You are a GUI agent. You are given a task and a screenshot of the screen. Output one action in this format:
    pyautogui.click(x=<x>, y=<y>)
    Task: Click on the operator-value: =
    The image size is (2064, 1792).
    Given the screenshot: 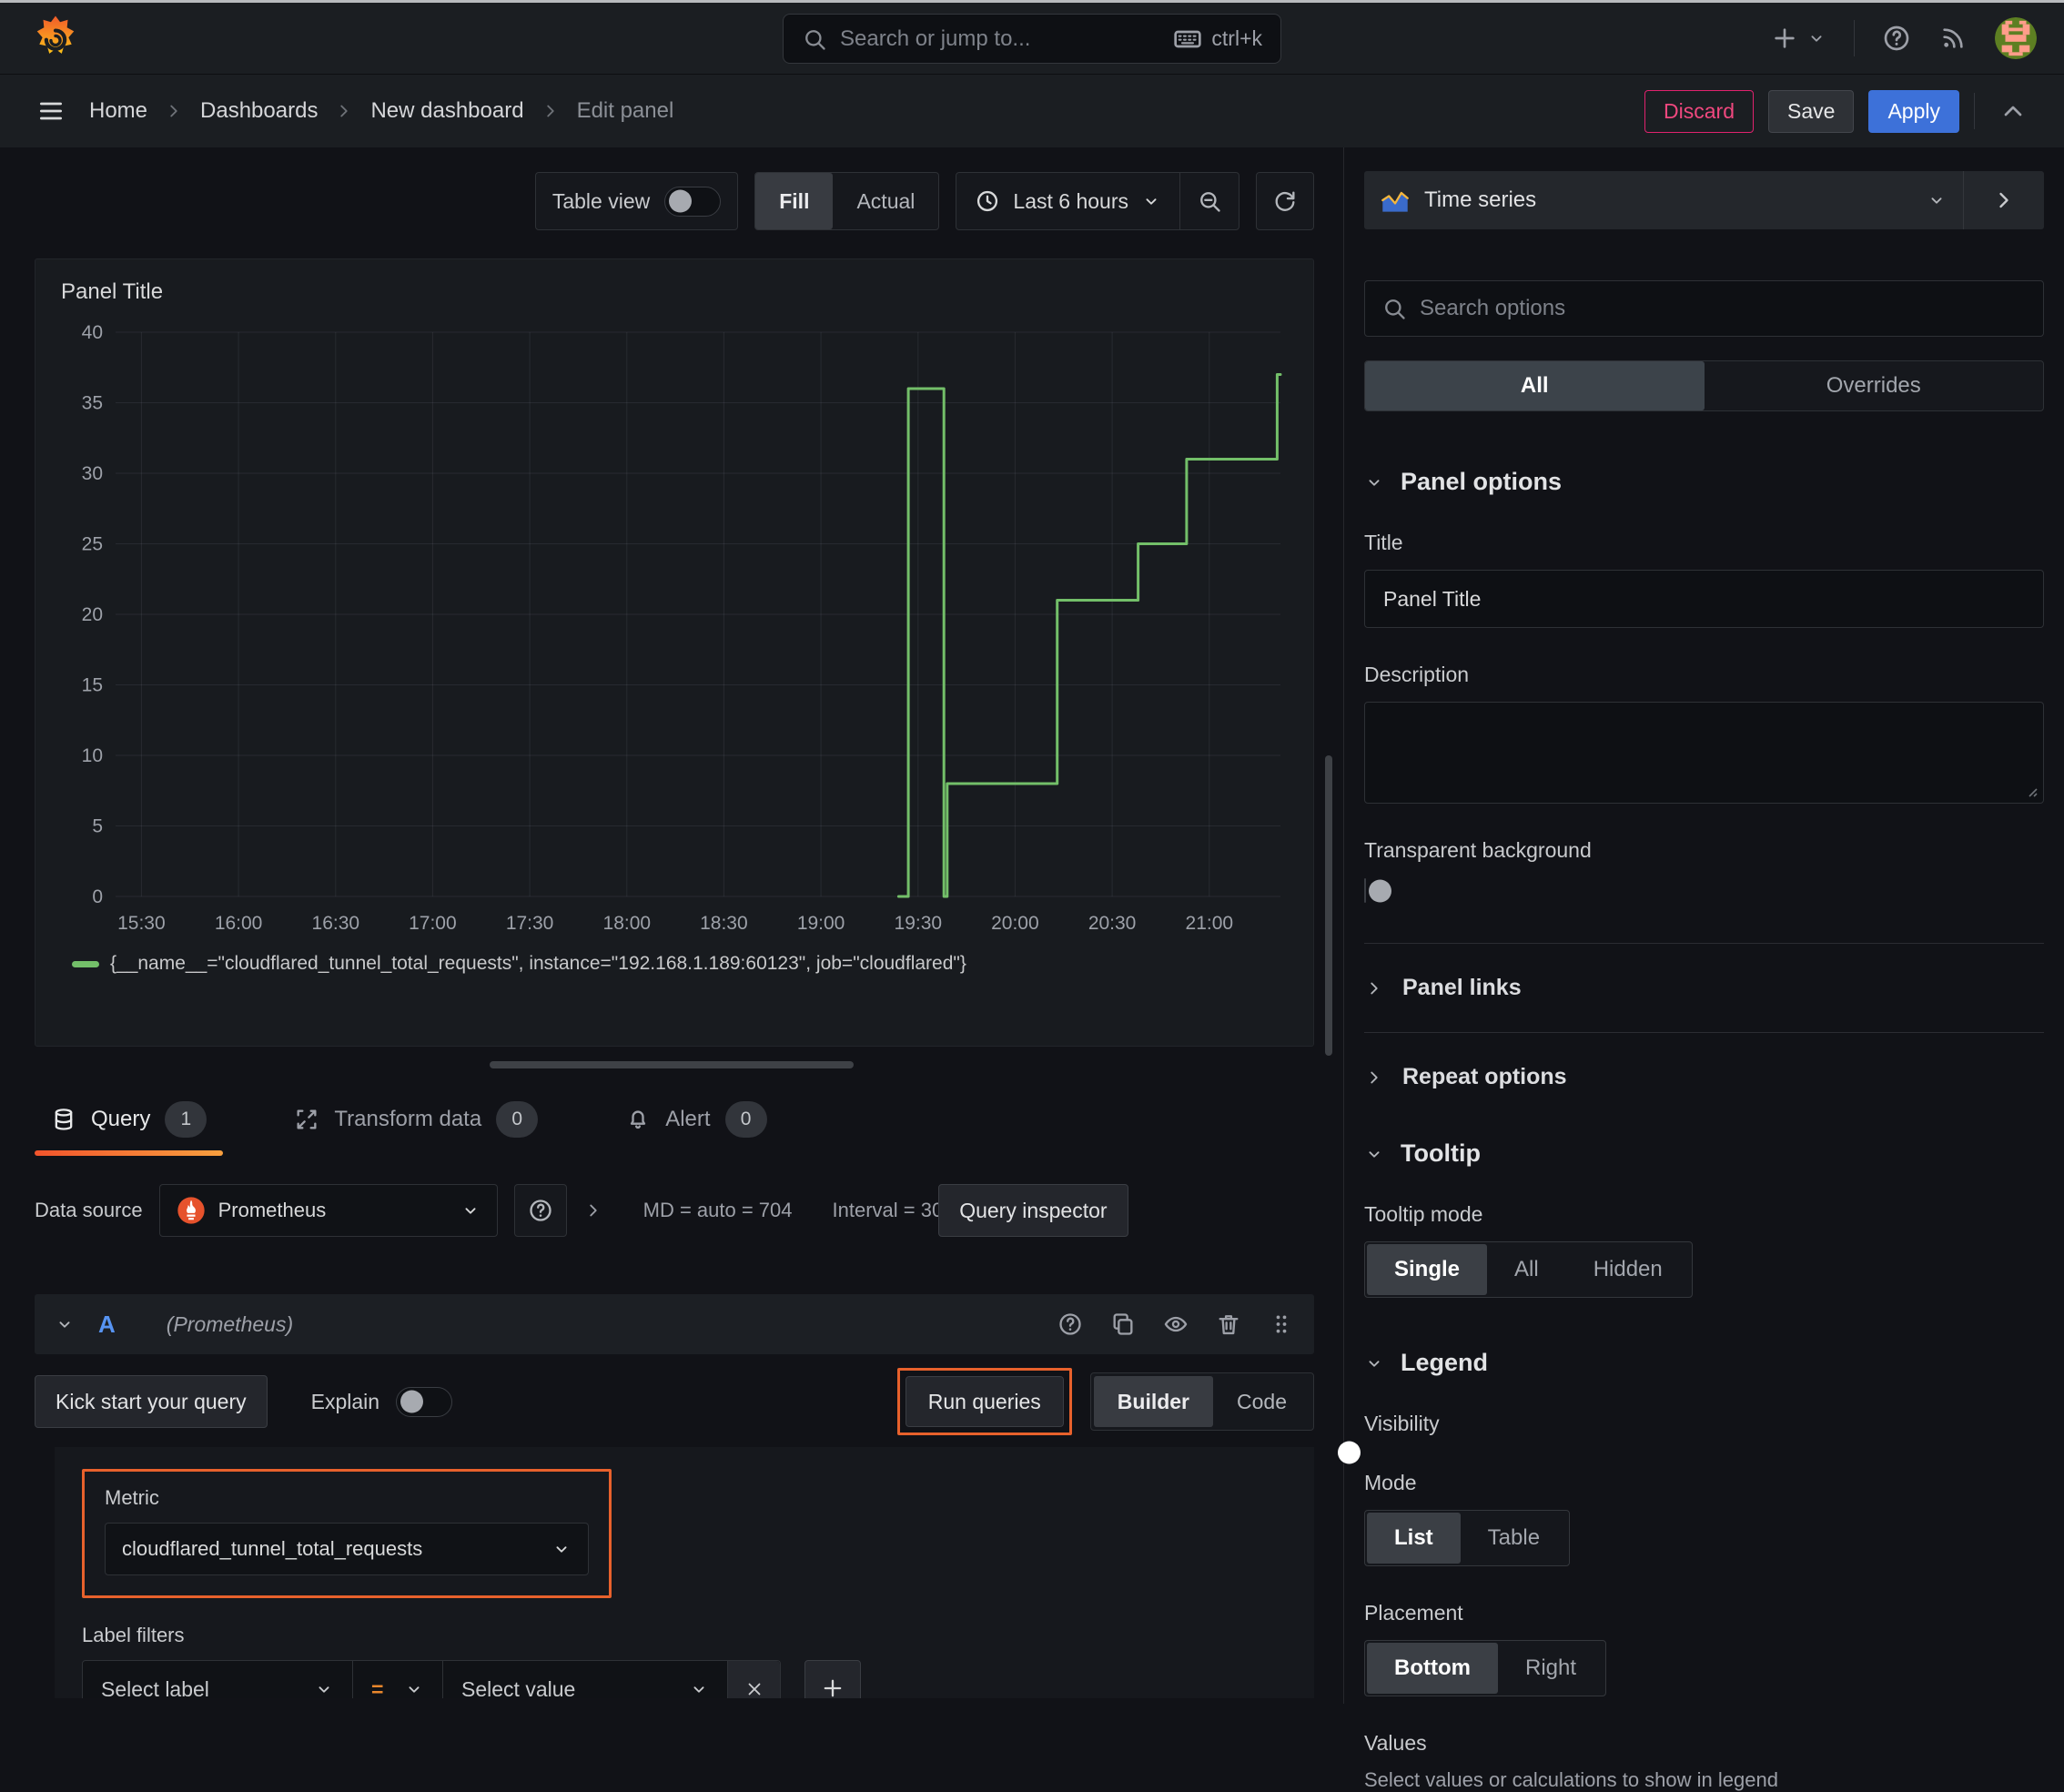 What is the action you would take?
    pyautogui.click(x=377, y=1687)
    